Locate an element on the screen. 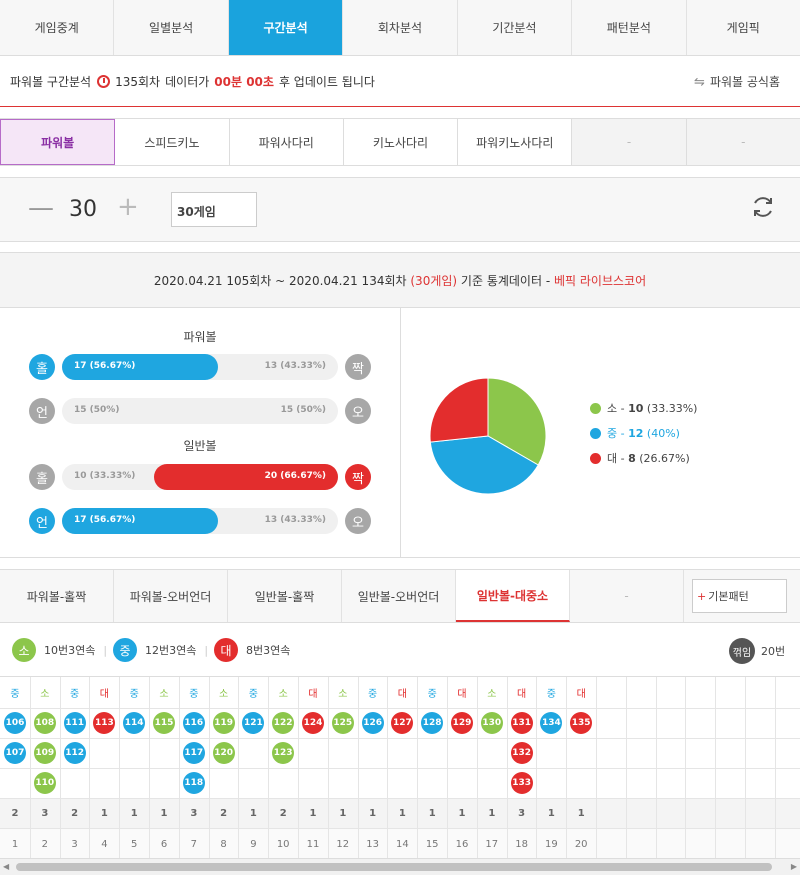 The width and height of the screenshot is (800, 875). round-ball: 109 is located at coordinates (44, 753).